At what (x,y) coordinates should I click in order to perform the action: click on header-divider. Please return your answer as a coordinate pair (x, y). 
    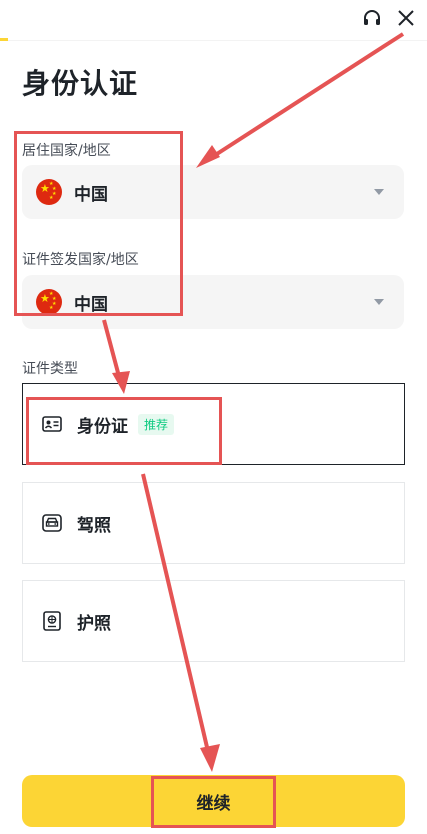
    Looking at the image, I should click on (217, 40).